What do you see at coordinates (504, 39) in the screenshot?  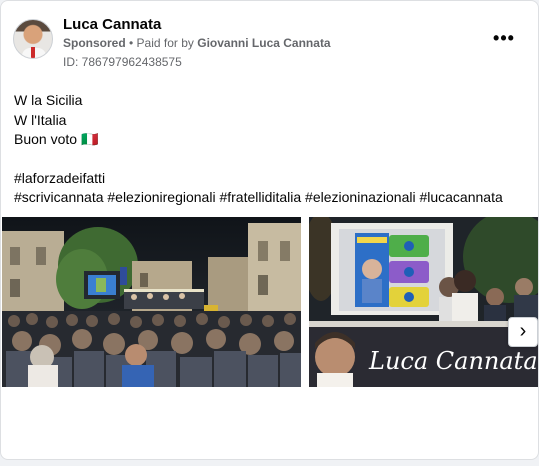 I see `ellipsis-icon: •••` at bounding box center [504, 39].